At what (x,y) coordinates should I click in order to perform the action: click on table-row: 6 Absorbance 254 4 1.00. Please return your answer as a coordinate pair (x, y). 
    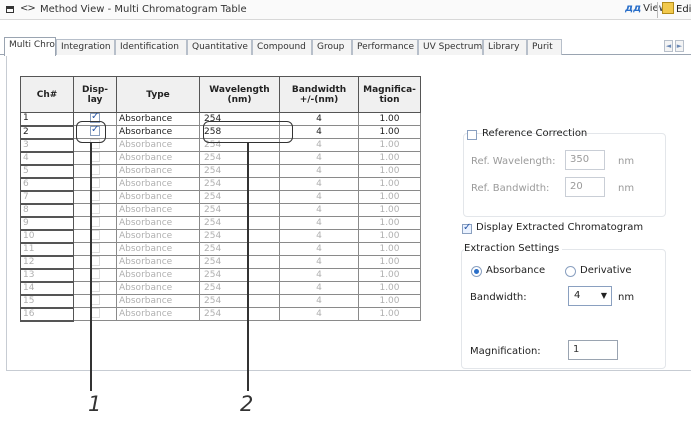
    Looking at the image, I should click on (220, 184).